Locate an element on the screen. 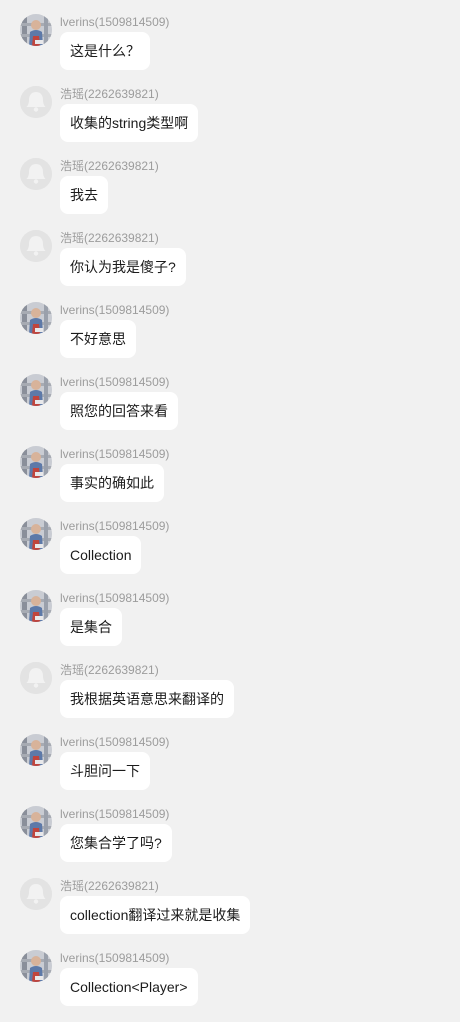 The width and height of the screenshot is (460, 1022). message-bubble: 是集合 is located at coordinates (91, 627).